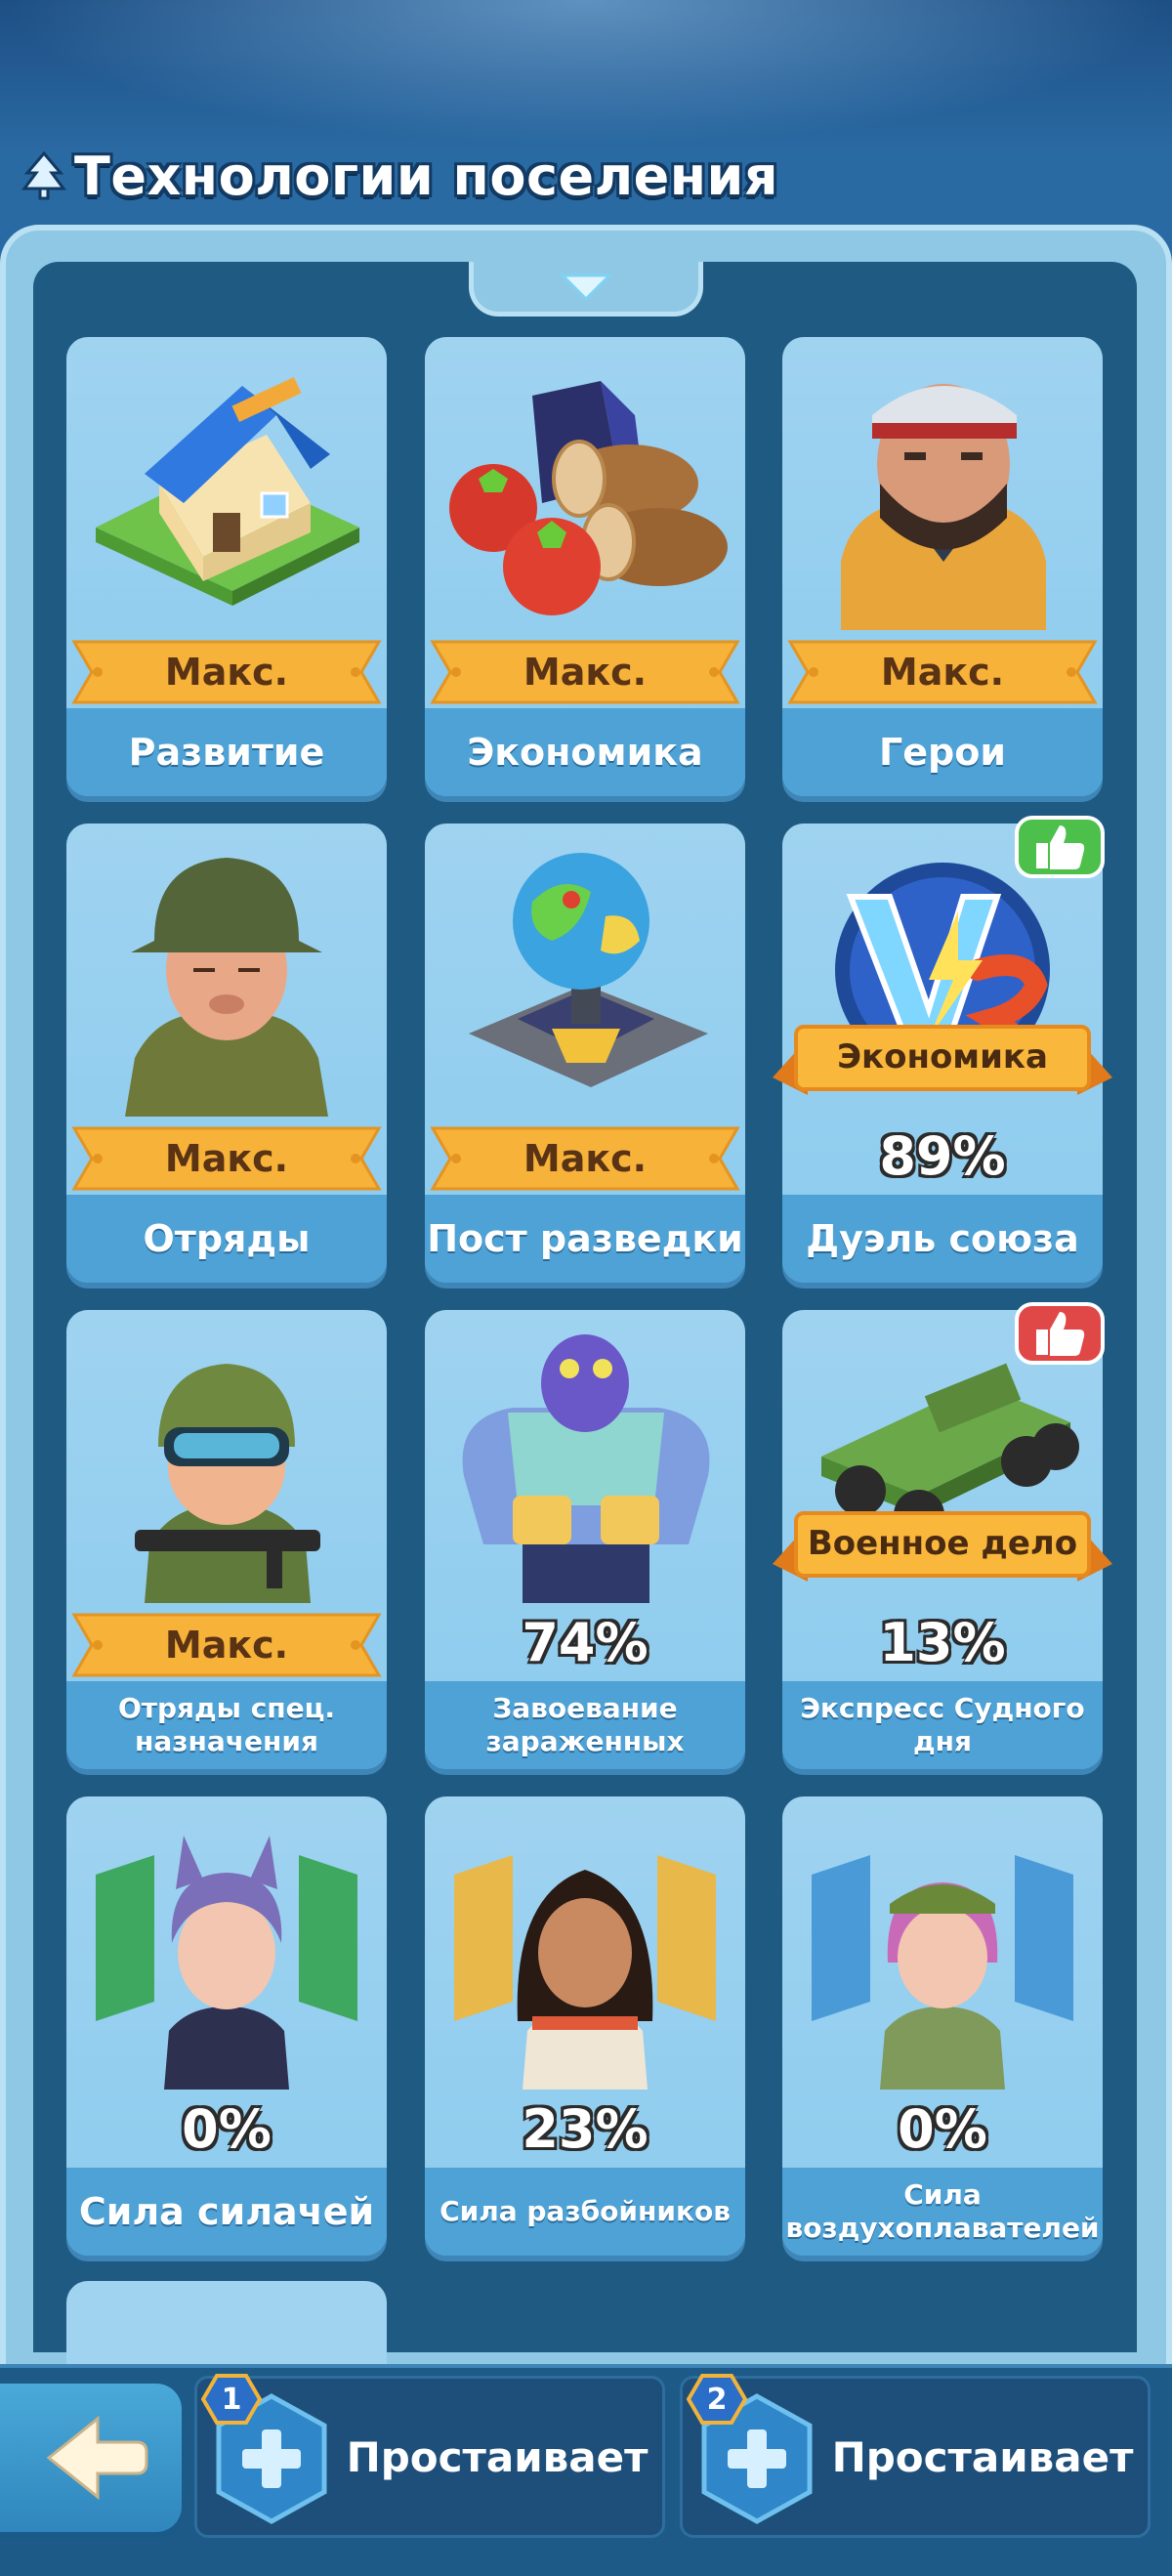  I want to click on page-header: Технологии поселения, so click(399, 176).